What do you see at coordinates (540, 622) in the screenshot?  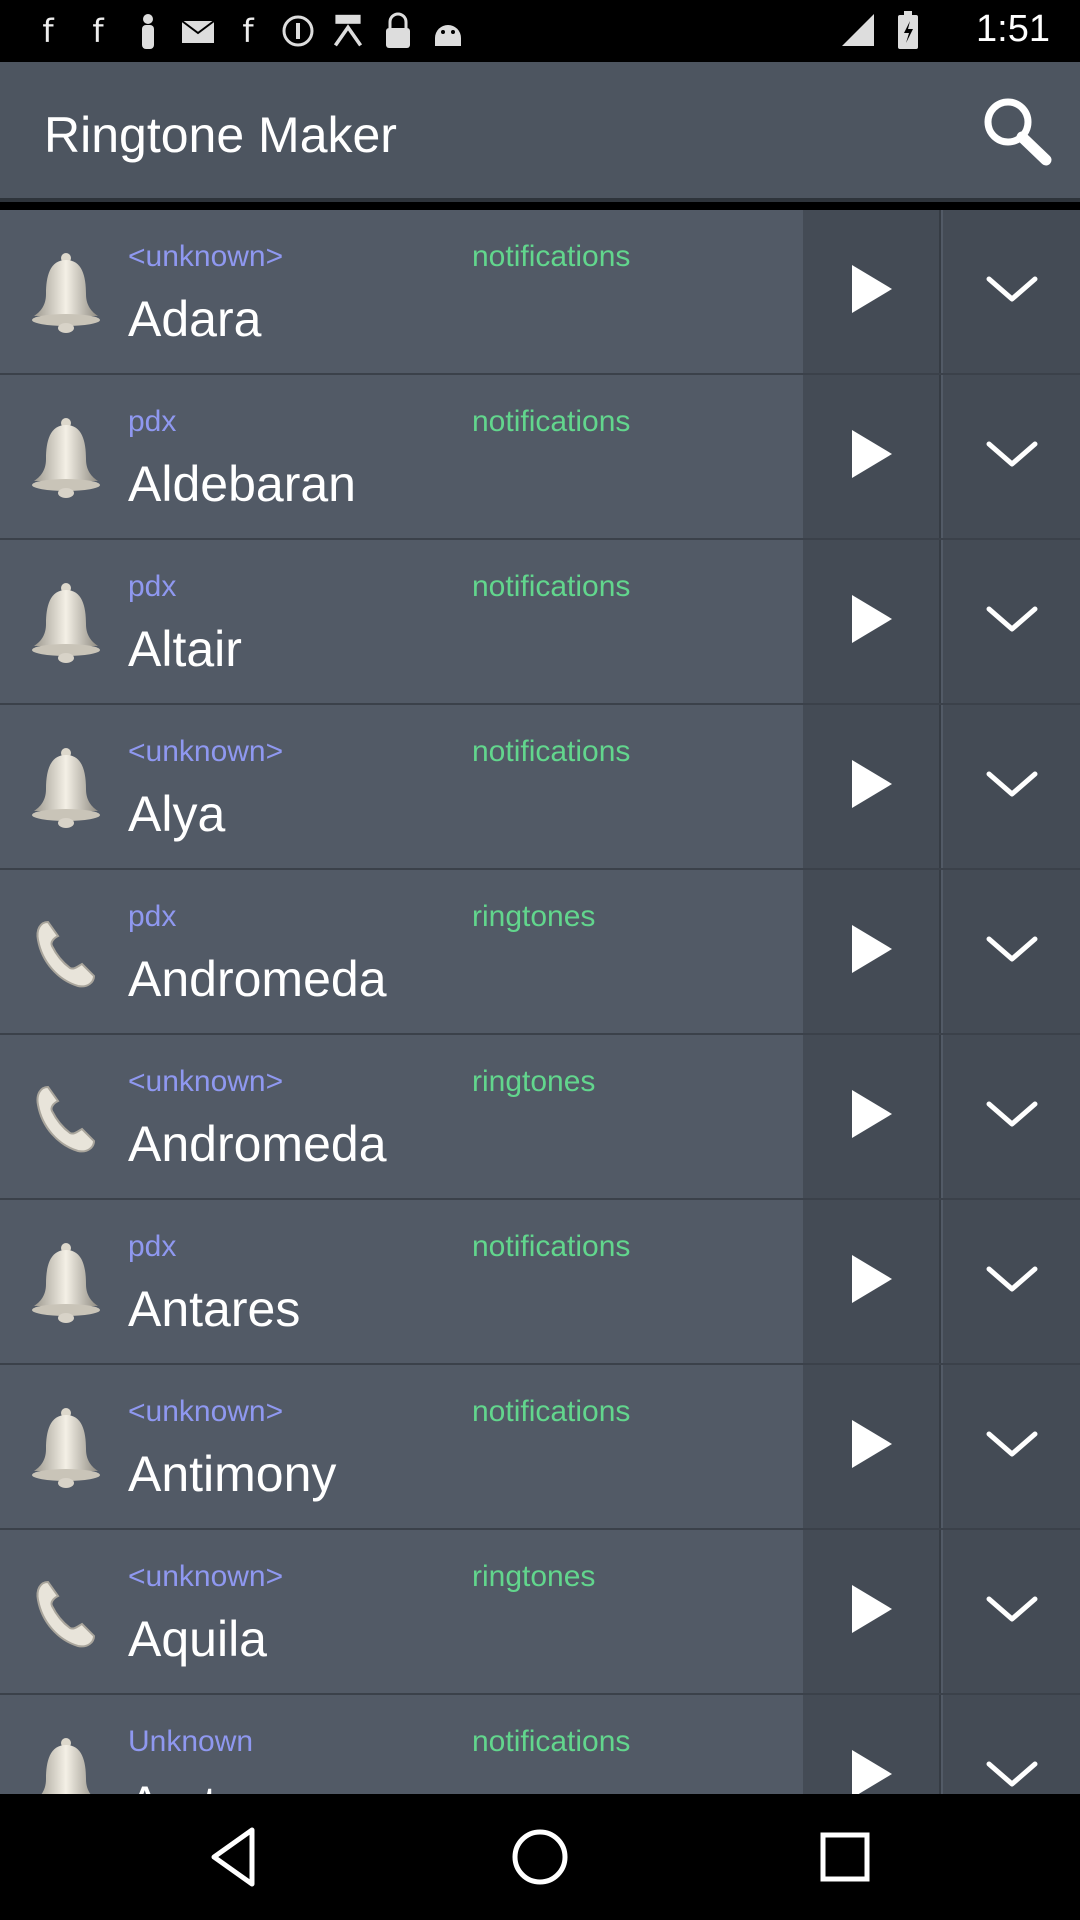 I see `list-item: pdx notifications Altair` at bounding box center [540, 622].